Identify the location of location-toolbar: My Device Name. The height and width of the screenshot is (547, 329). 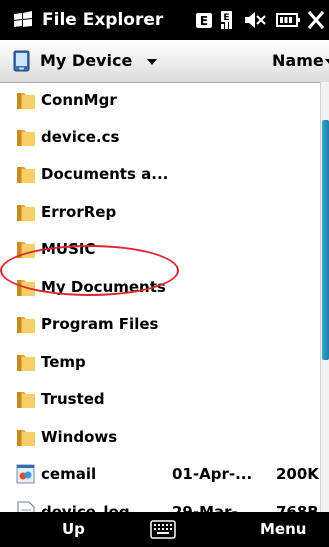
(164, 61).